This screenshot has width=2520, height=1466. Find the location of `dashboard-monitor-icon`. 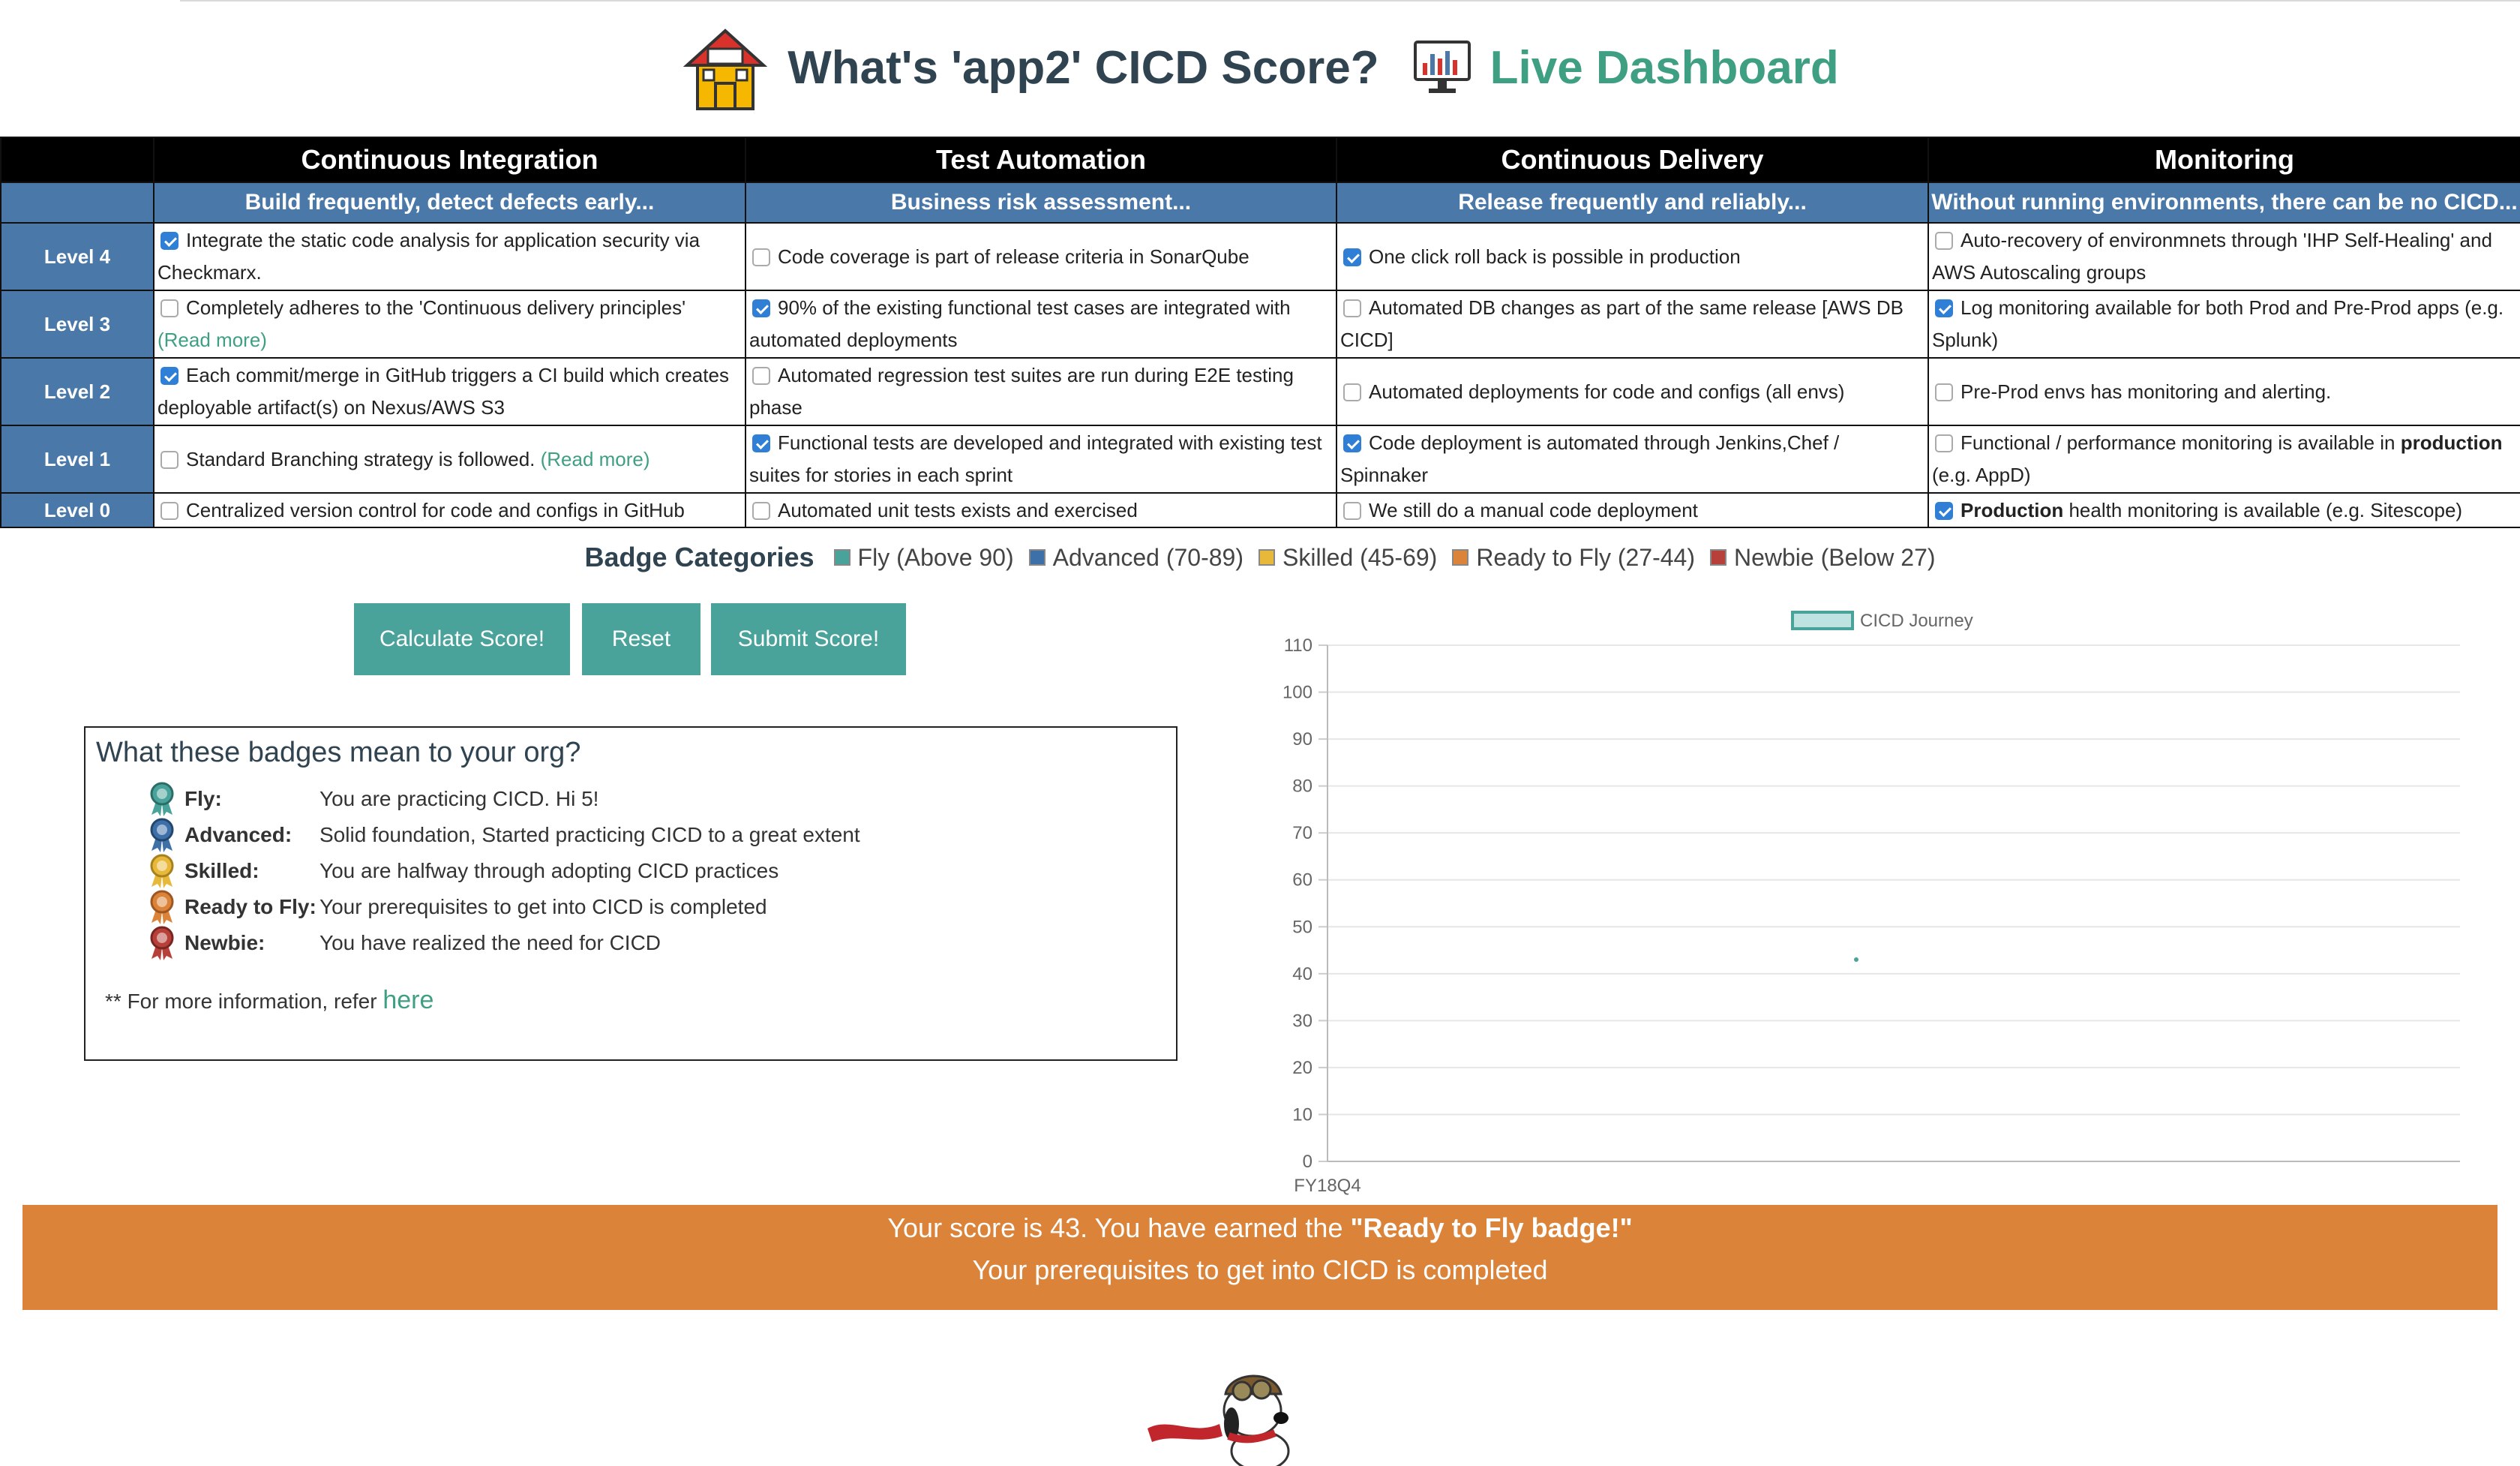

dashboard-monitor-icon is located at coordinates (1442, 67).